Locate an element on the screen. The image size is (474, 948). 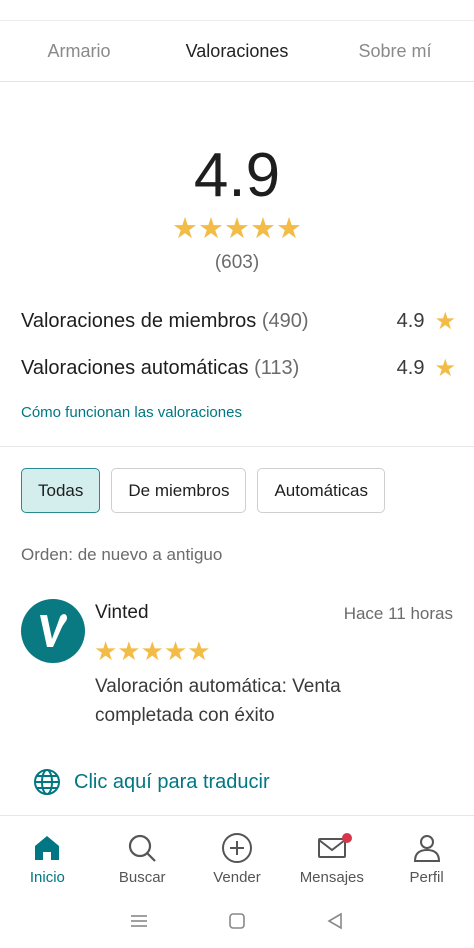
filter-chips: Todas De miembros Automáticas is located at coordinates (203, 490).